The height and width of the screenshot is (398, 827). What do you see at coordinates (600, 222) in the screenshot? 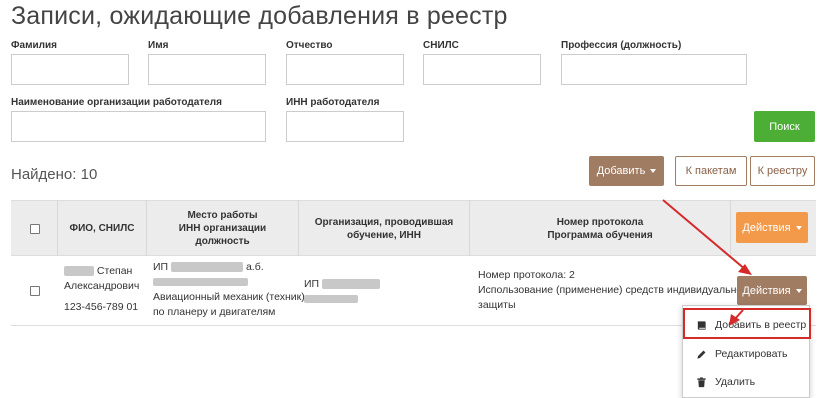
I see `header-protocol-line1: Номер протокола` at bounding box center [600, 222].